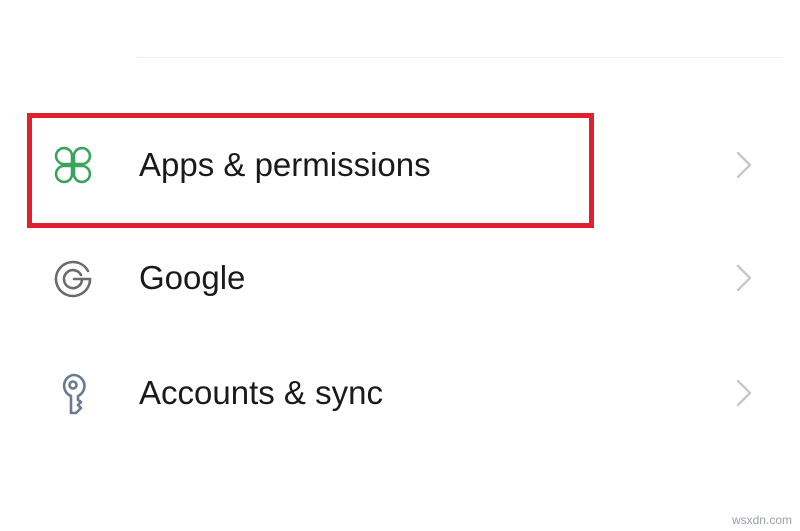 The width and height of the screenshot is (800, 531). Describe the element at coordinates (73, 165) in the screenshot. I see `apps-grid-icon` at that location.